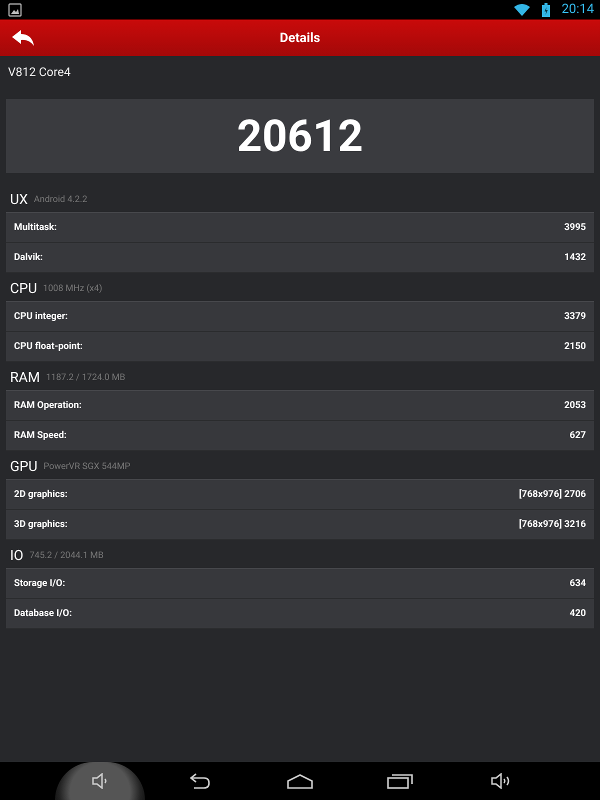  What do you see at coordinates (19, 200) in the screenshot?
I see `section-title: UX` at bounding box center [19, 200].